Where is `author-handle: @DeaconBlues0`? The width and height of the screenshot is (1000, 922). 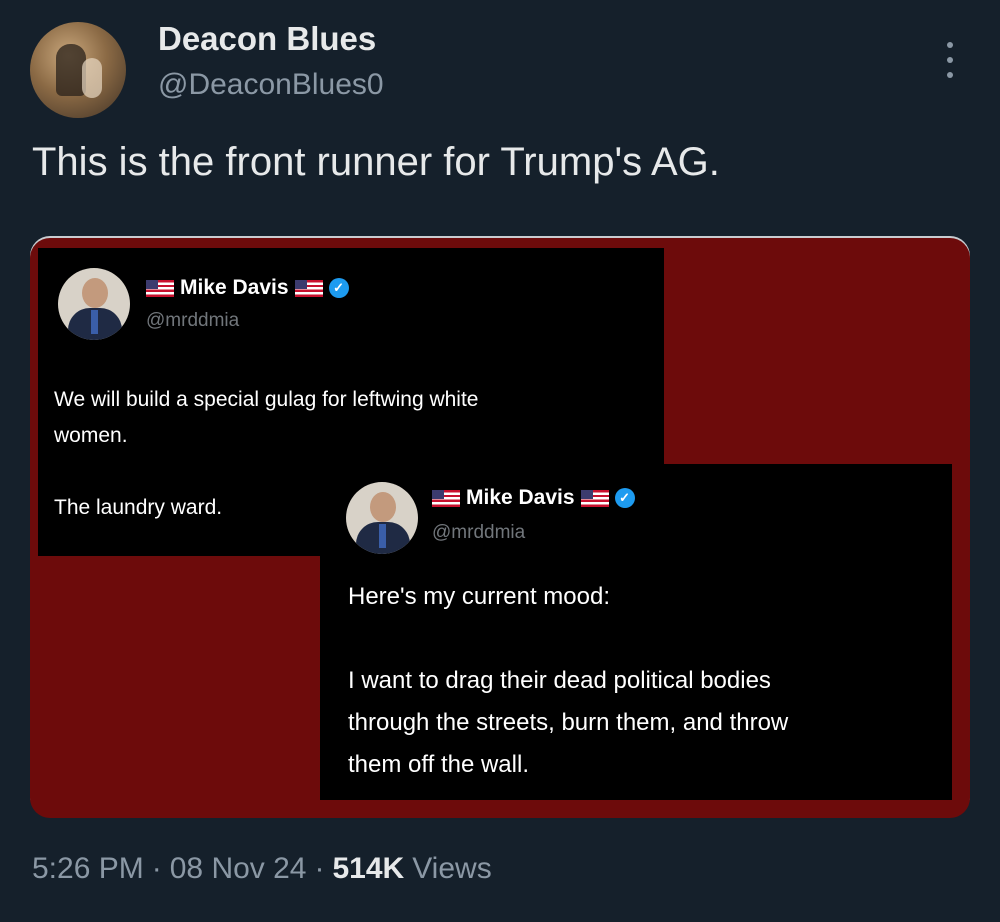
author-handle: @DeaconBlues0 is located at coordinates (271, 85).